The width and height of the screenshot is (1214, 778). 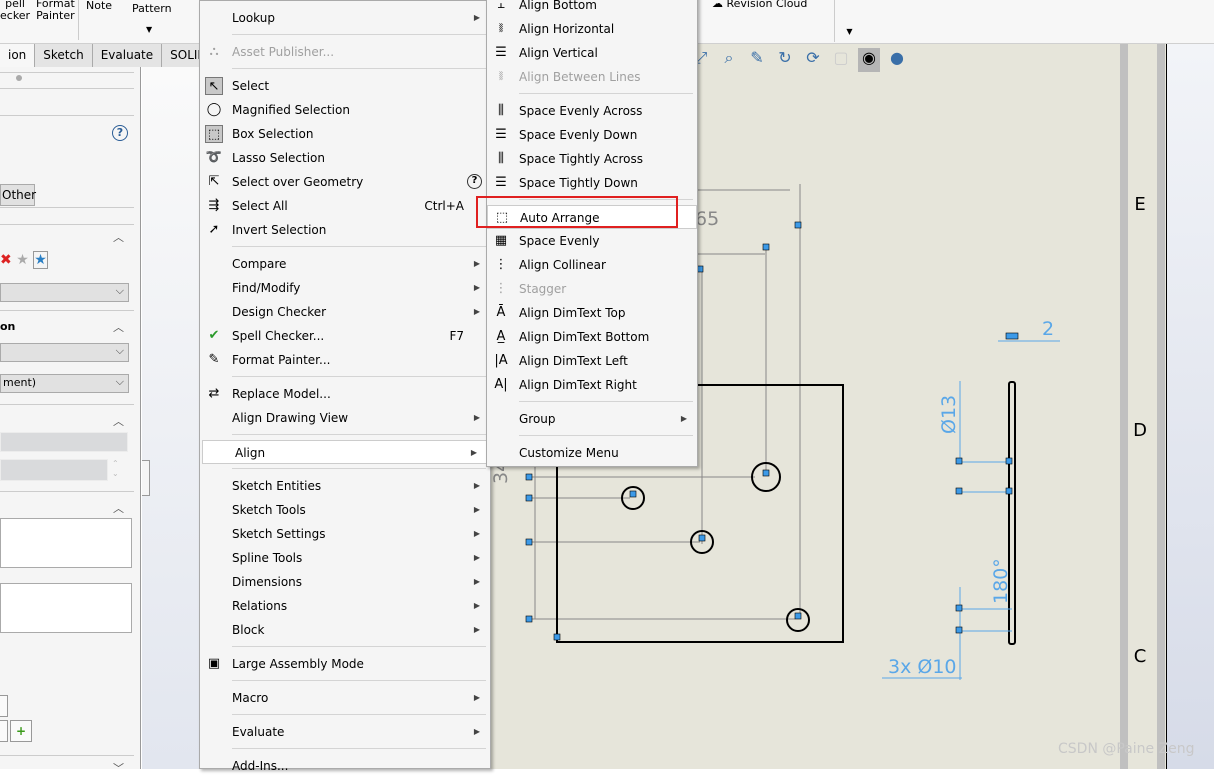 I want to click on expand-icon: ﹀, so click(x=118, y=768).